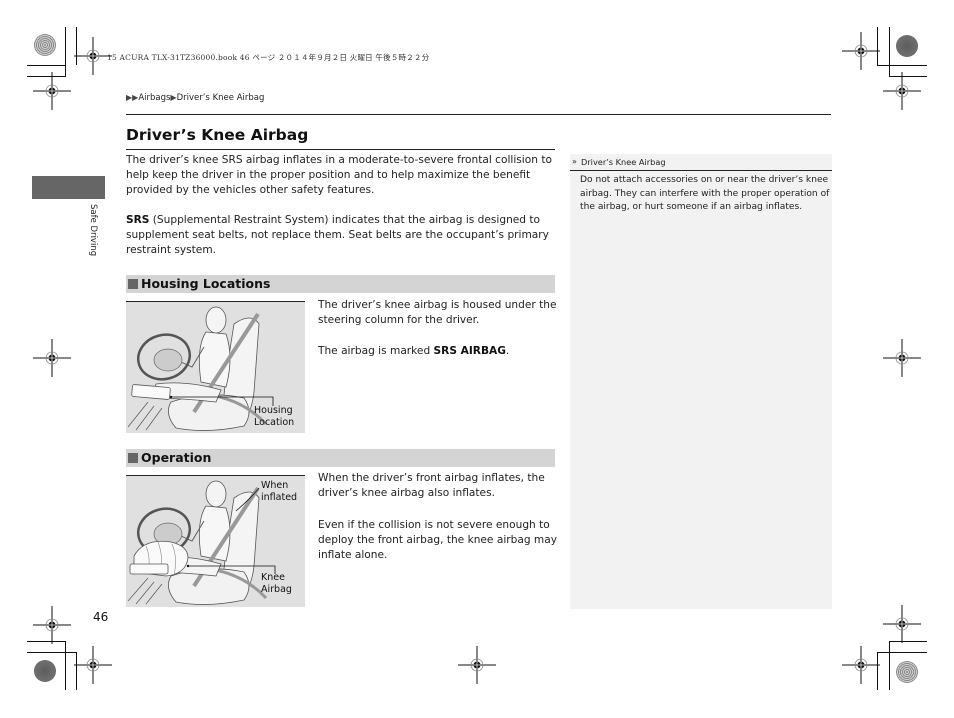 The width and height of the screenshot is (954, 718). What do you see at coordinates (154, 98) in the screenshot?
I see `breadcrumb-item-airbags: Airbags` at bounding box center [154, 98].